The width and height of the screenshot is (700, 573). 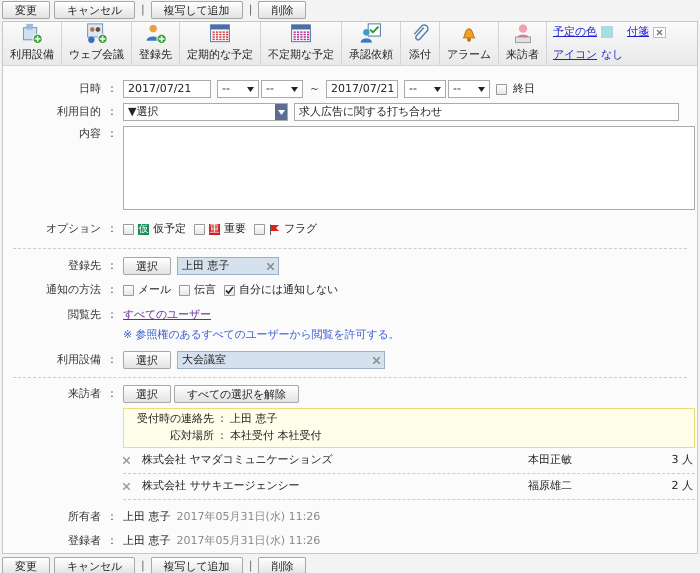 I want to click on tentative-badge: 仮, so click(x=143, y=229).